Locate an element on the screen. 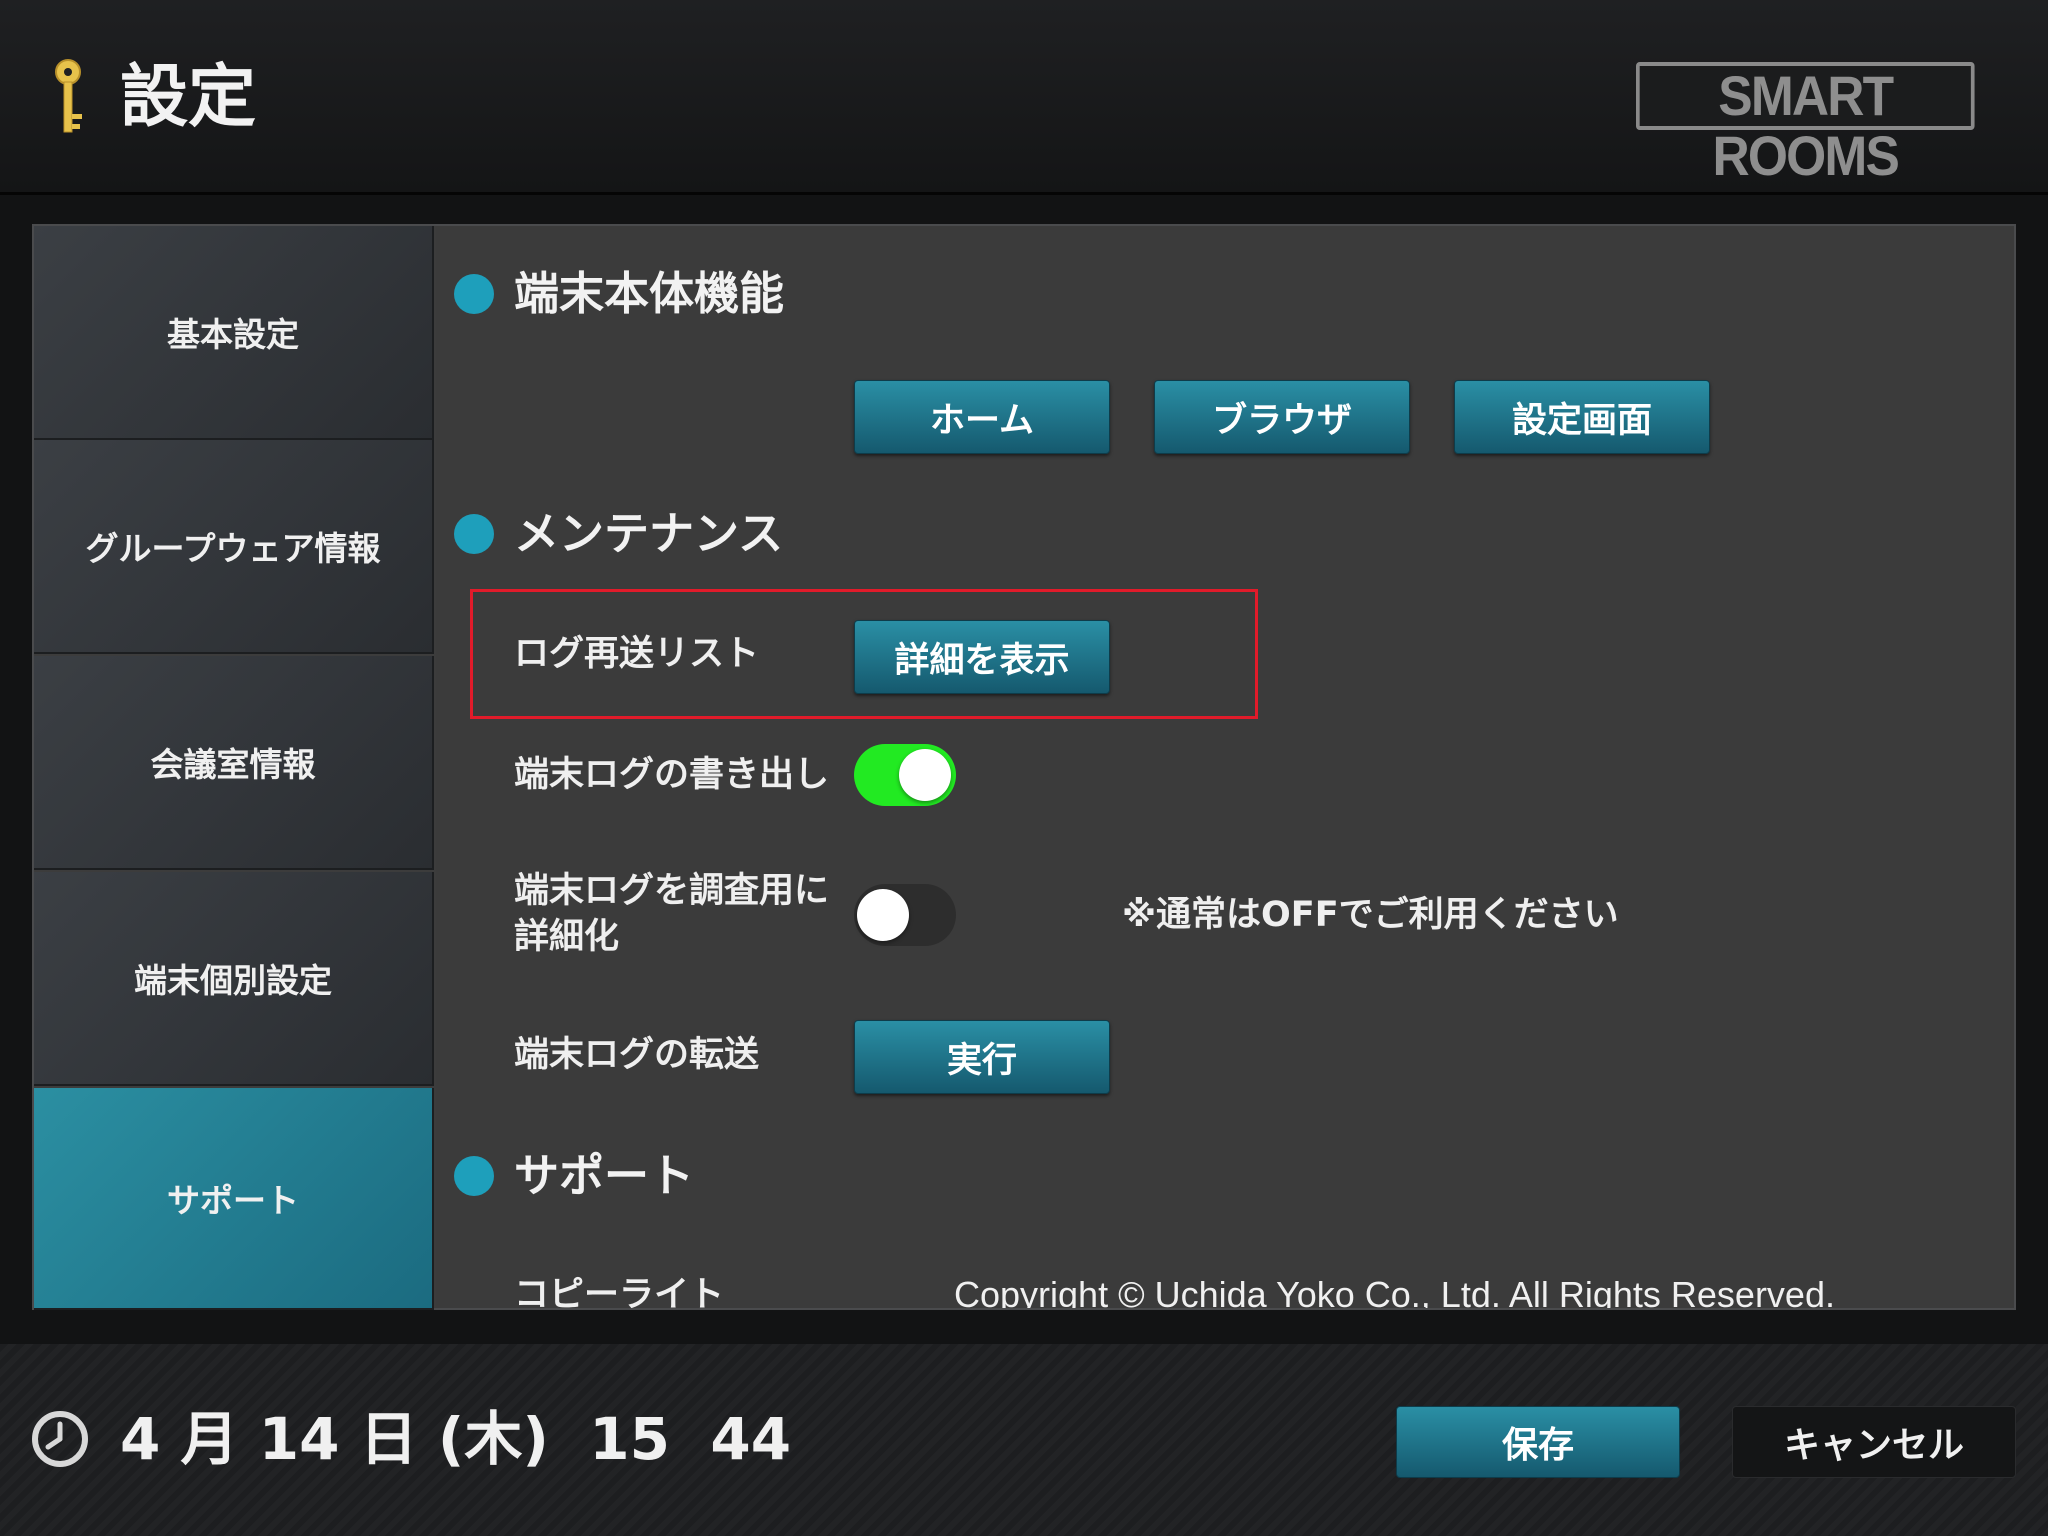 Image resolution: width=2048 pixels, height=1536 pixels. datetime-display: 4 月 14 日 (木) 15 44 is located at coordinates (456, 1439).